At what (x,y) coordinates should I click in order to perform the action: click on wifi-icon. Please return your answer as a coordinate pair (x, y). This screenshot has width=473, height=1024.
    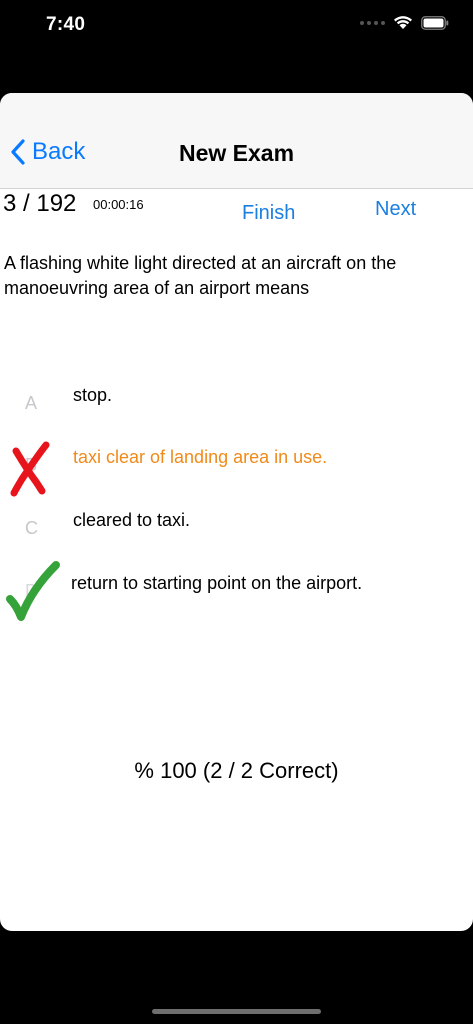
    Looking at the image, I should click on (403, 22).